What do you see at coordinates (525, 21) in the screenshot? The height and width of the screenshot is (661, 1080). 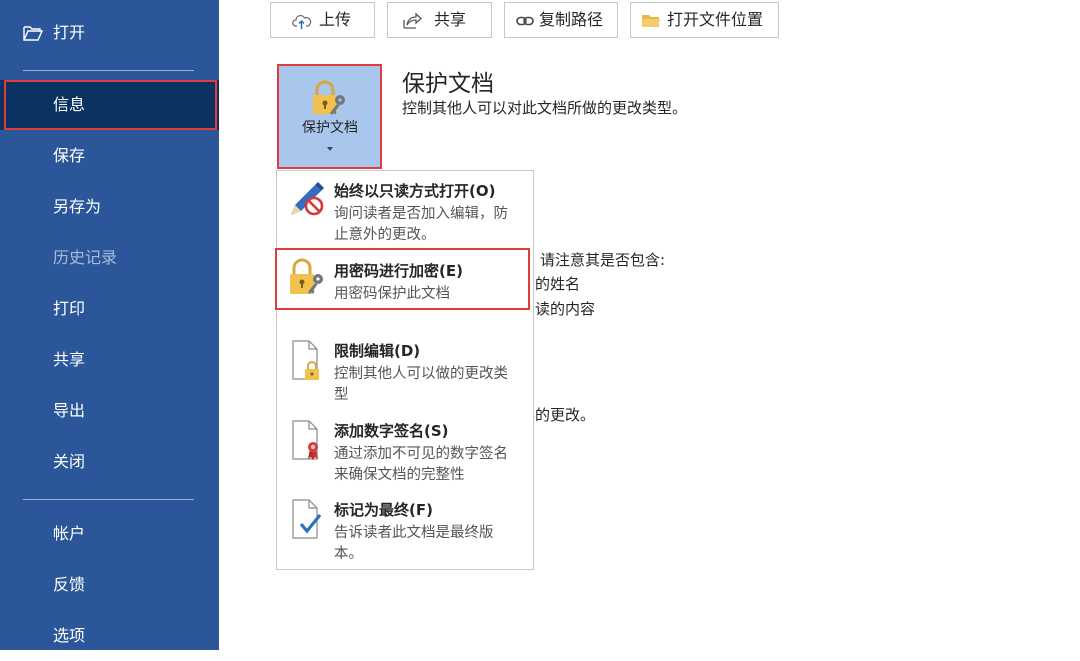 I see `link-icon` at bounding box center [525, 21].